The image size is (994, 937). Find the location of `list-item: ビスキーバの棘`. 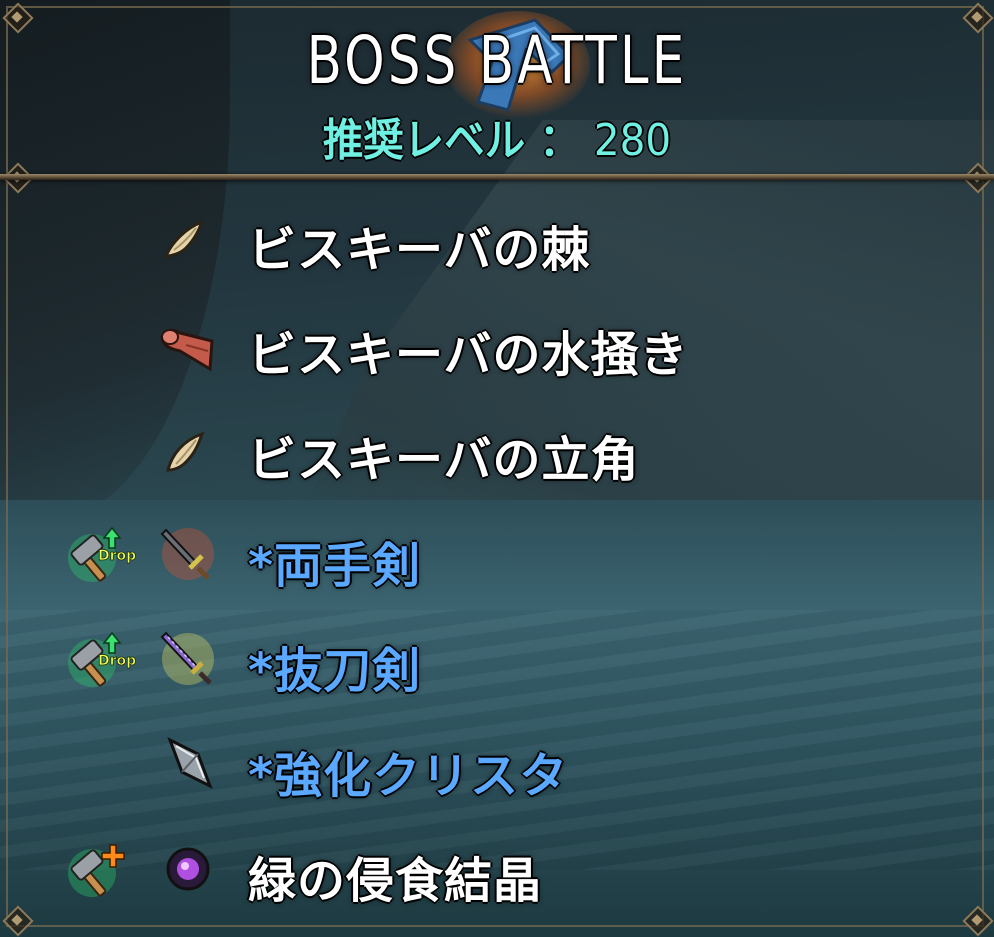

list-item: ビスキーバの棘 is located at coordinates (497, 237).